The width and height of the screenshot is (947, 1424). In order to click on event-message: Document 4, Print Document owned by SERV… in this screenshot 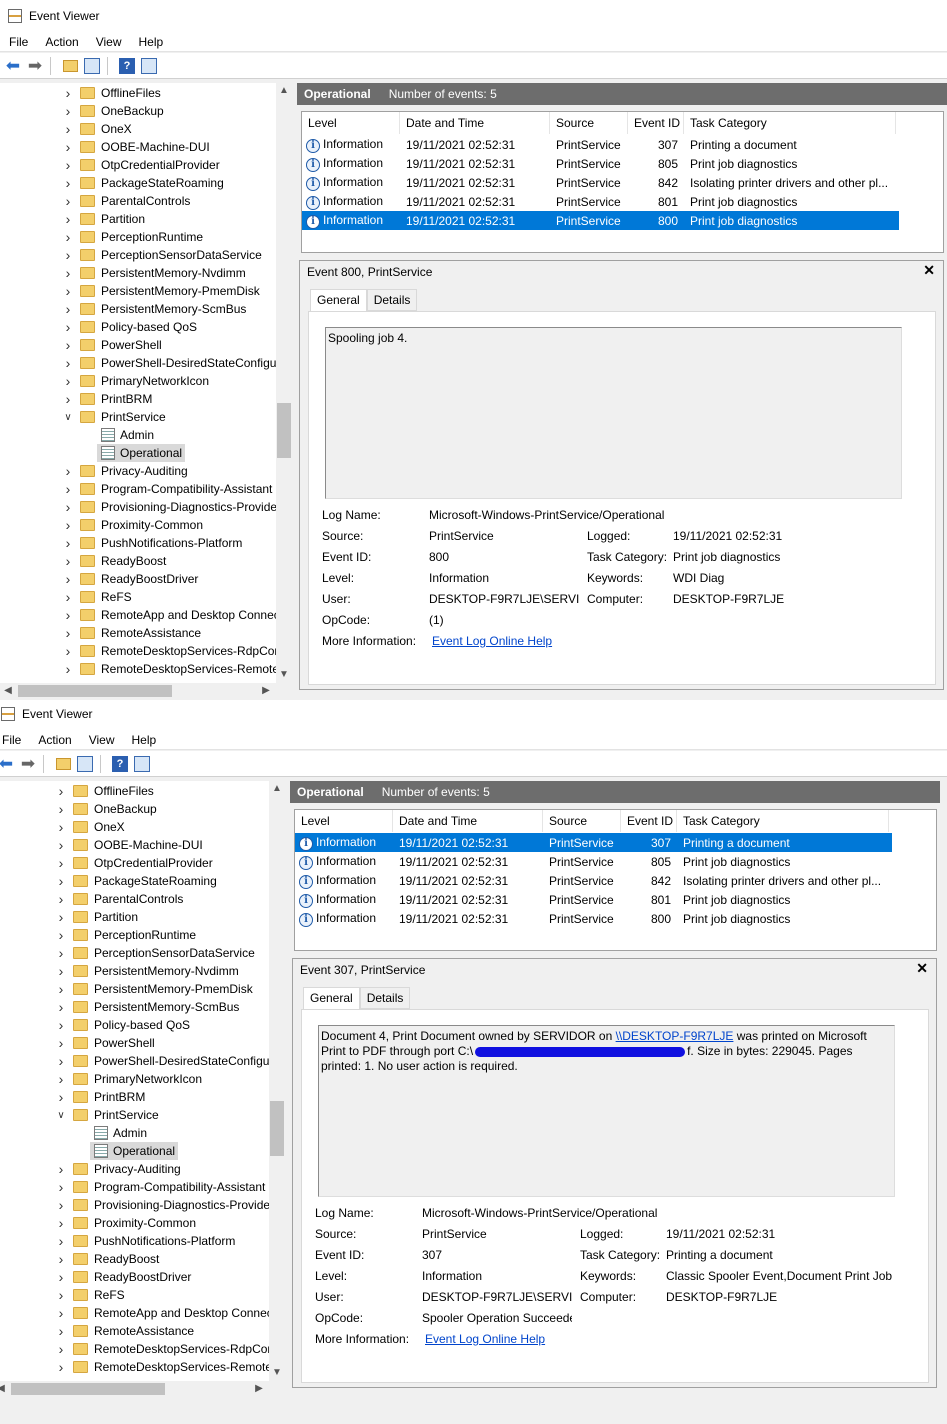, I will do `click(606, 1111)`.